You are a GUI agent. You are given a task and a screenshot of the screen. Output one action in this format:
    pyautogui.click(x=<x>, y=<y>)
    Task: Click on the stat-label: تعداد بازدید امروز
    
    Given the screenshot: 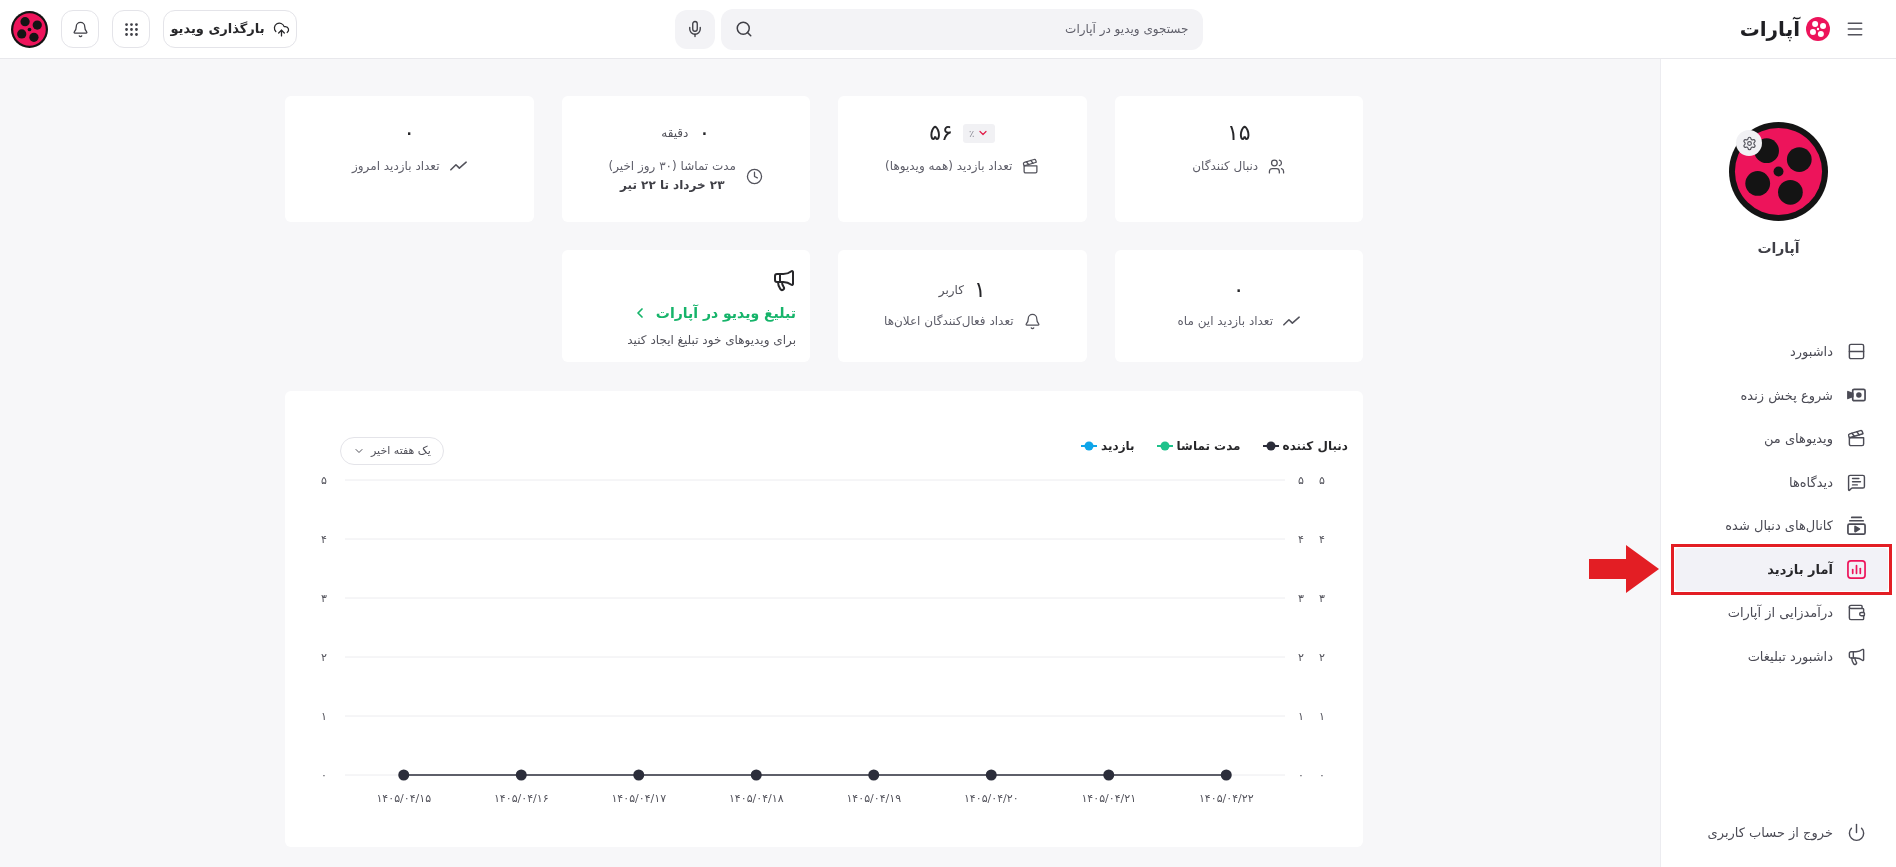 What is the action you would take?
    pyautogui.click(x=396, y=166)
    